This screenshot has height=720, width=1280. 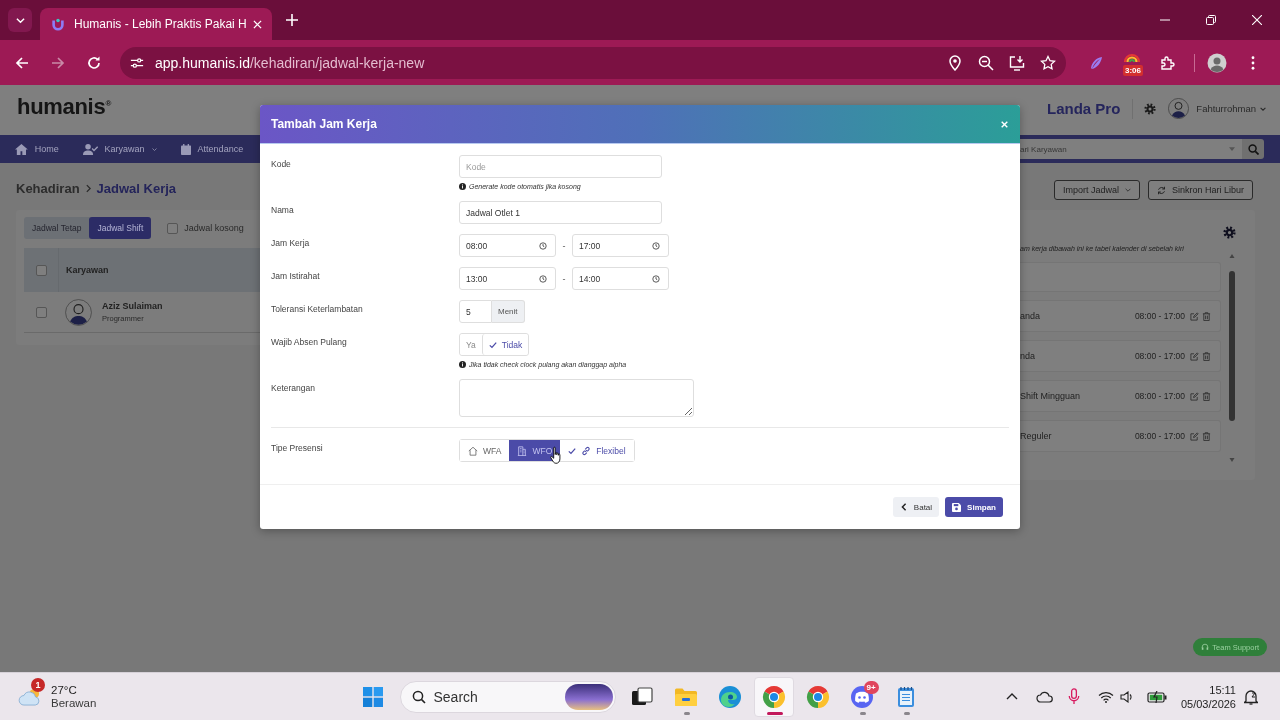 What do you see at coordinates (1011, 696) in the screenshot?
I see `chevron-up-icon` at bounding box center [1011, 696].